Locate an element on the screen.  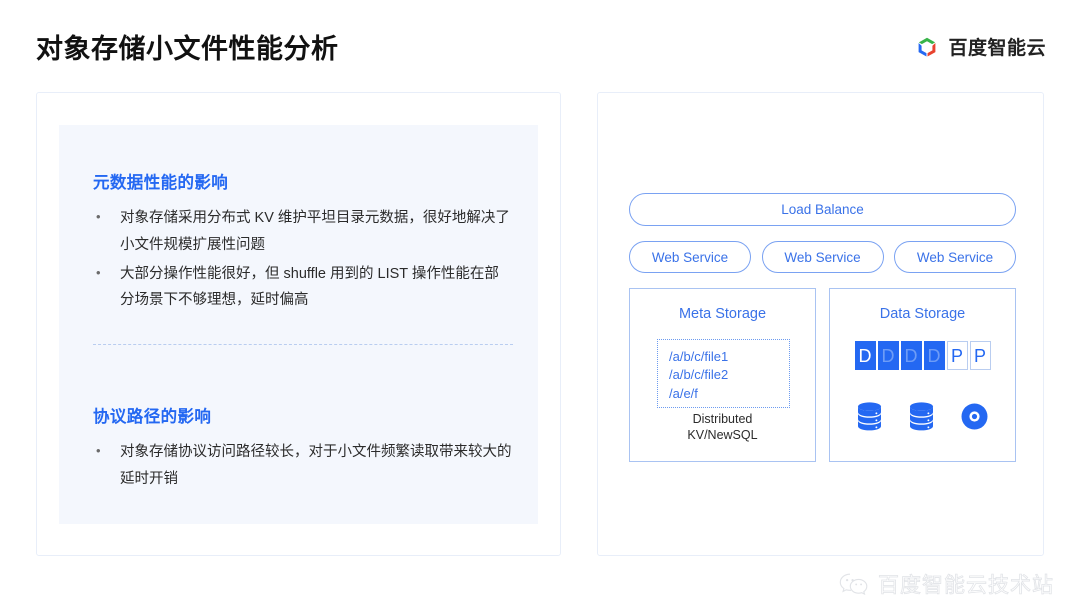
optical-disc-icon is located at coordinates (974, 416).